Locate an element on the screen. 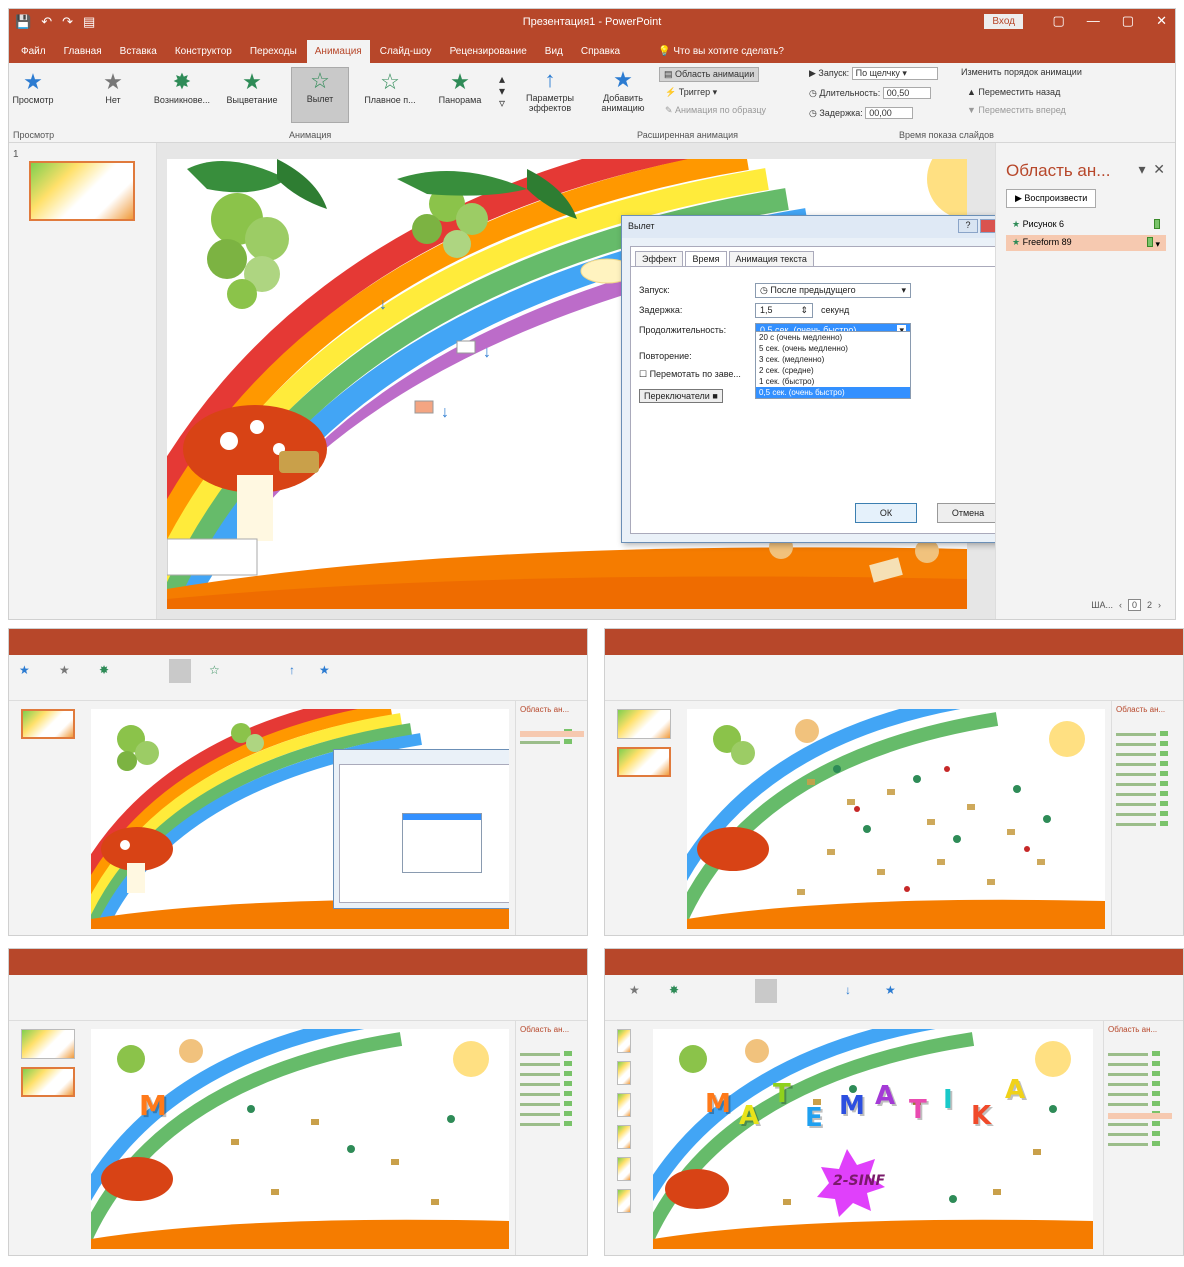 The image size is (1184, 1267). ok-button: ОК is located at coordinates (886, 513).